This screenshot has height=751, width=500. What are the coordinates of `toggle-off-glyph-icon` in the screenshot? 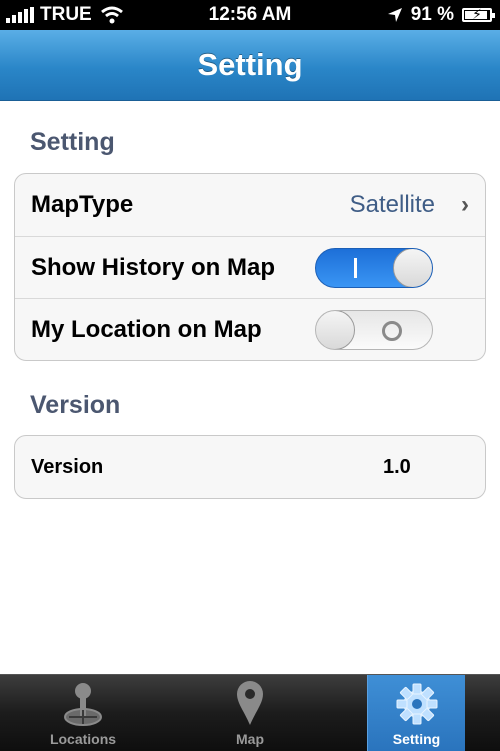 It's located at (392, 331).